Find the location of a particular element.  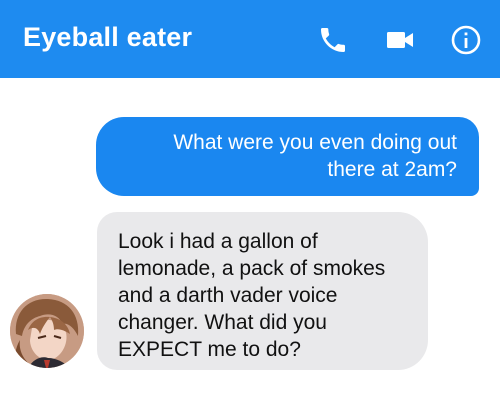

phone-icon is located at coordinates (333, 40).